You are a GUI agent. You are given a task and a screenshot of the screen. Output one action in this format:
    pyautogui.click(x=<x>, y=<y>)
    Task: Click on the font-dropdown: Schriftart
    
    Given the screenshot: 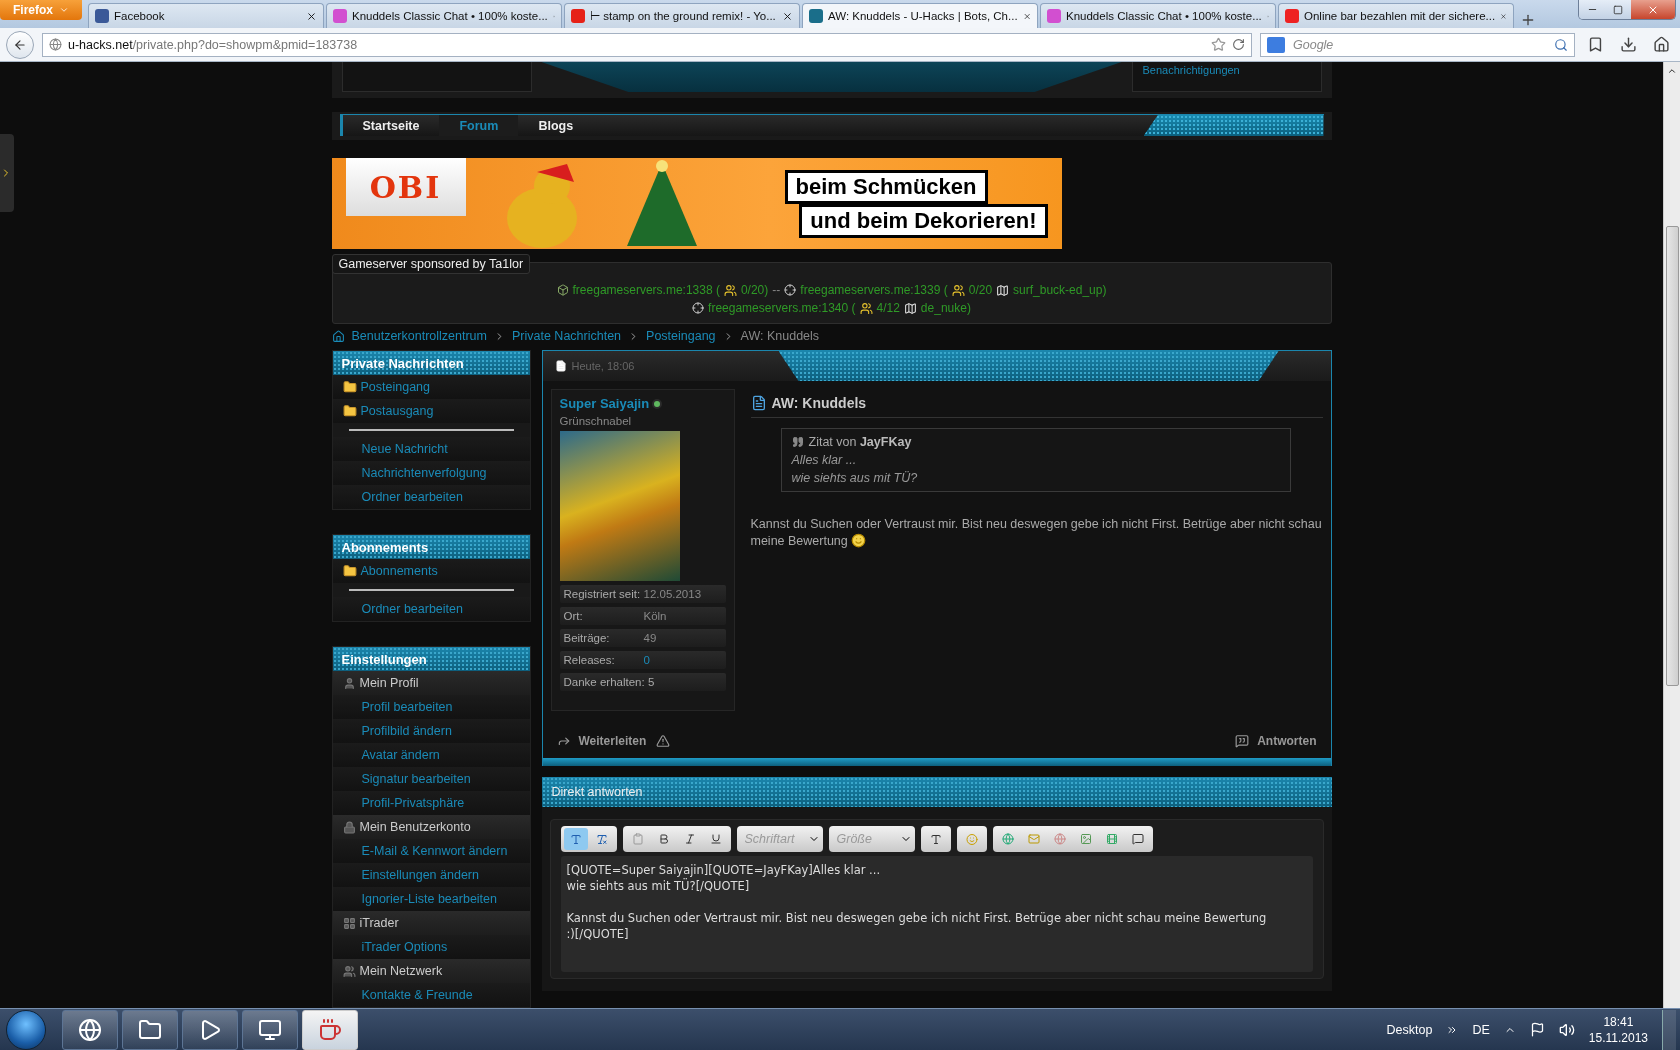 What is the action you would take?
    pyautogui.click(x=779, y=839)
    